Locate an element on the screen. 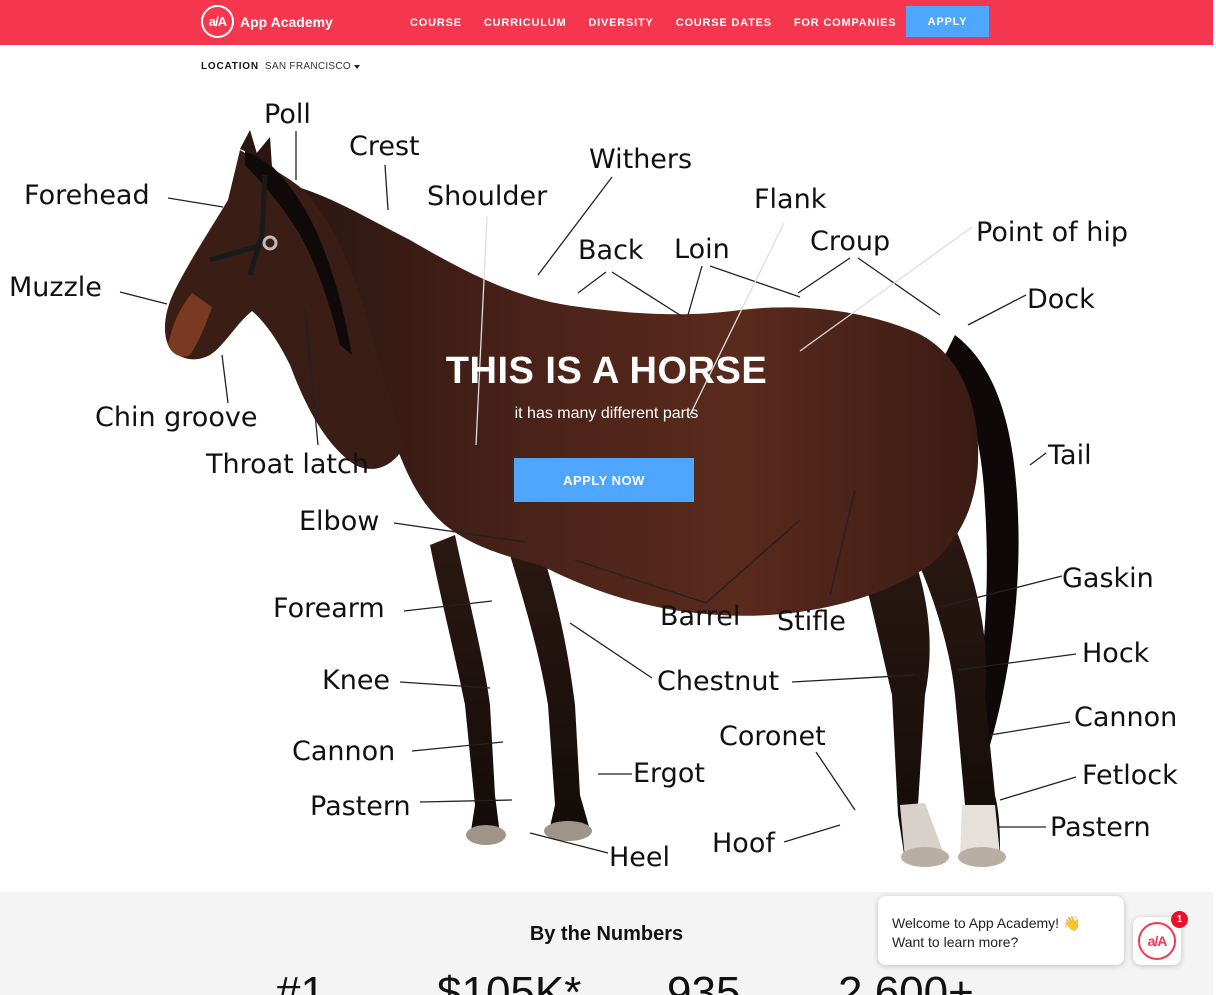 The width and height of the screenshot is (1216, 995). app-academy-logo-icon: a/A is located at coordinates (217, 21).